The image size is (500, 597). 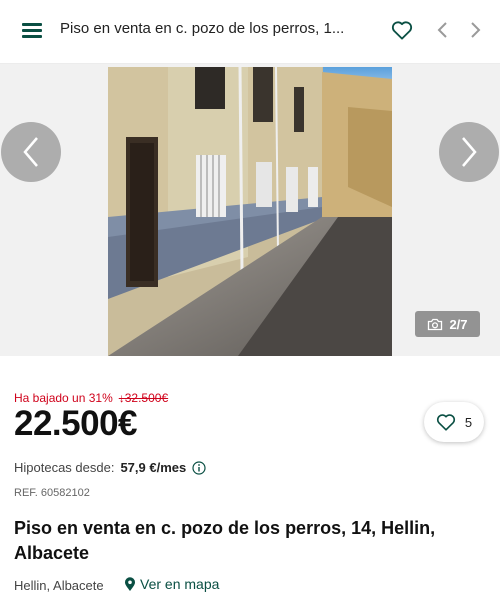 I want to click on gallery-prev-button, so click(x=31, y=152).